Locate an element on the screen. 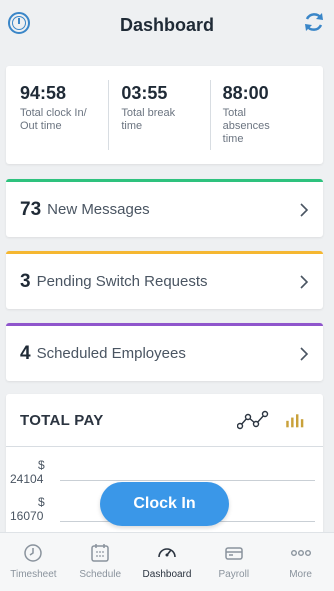  tab-label: Schedule is located at coordinates (100, 574).